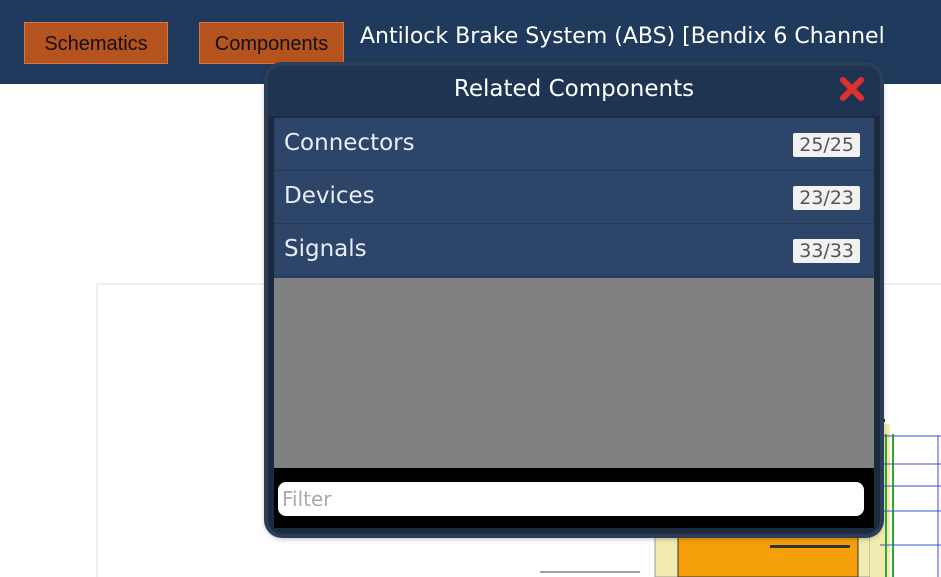  What do you see at coordinates (571, 499) in the screenshot?
I see `filter-input` at bounding box center [571, 499].